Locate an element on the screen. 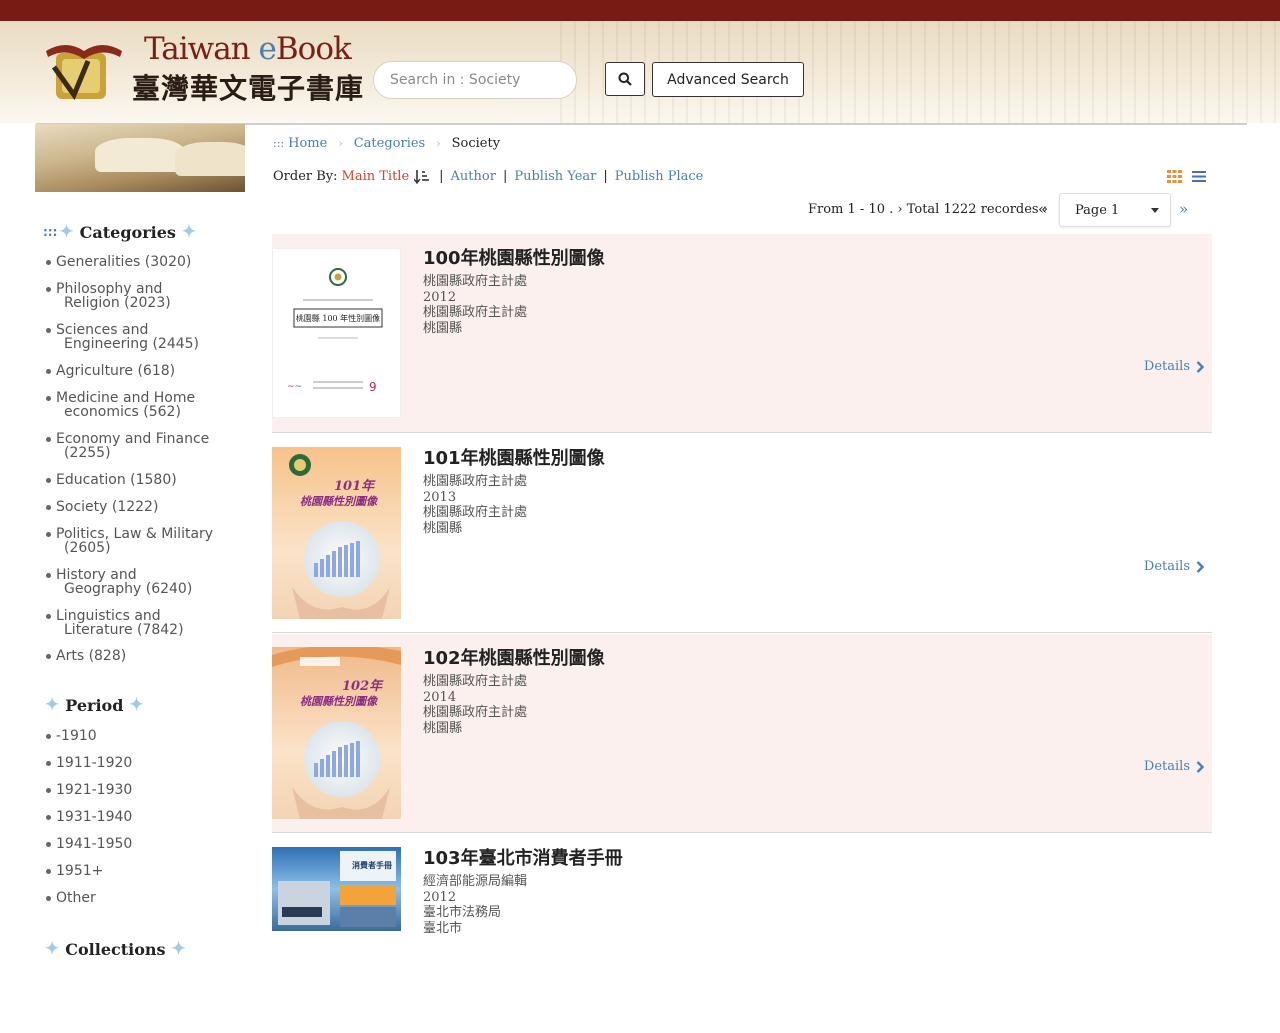 This screenshot has width=1280, height=1033. page-select: Page 1 is located at coordinates (1115, 210).